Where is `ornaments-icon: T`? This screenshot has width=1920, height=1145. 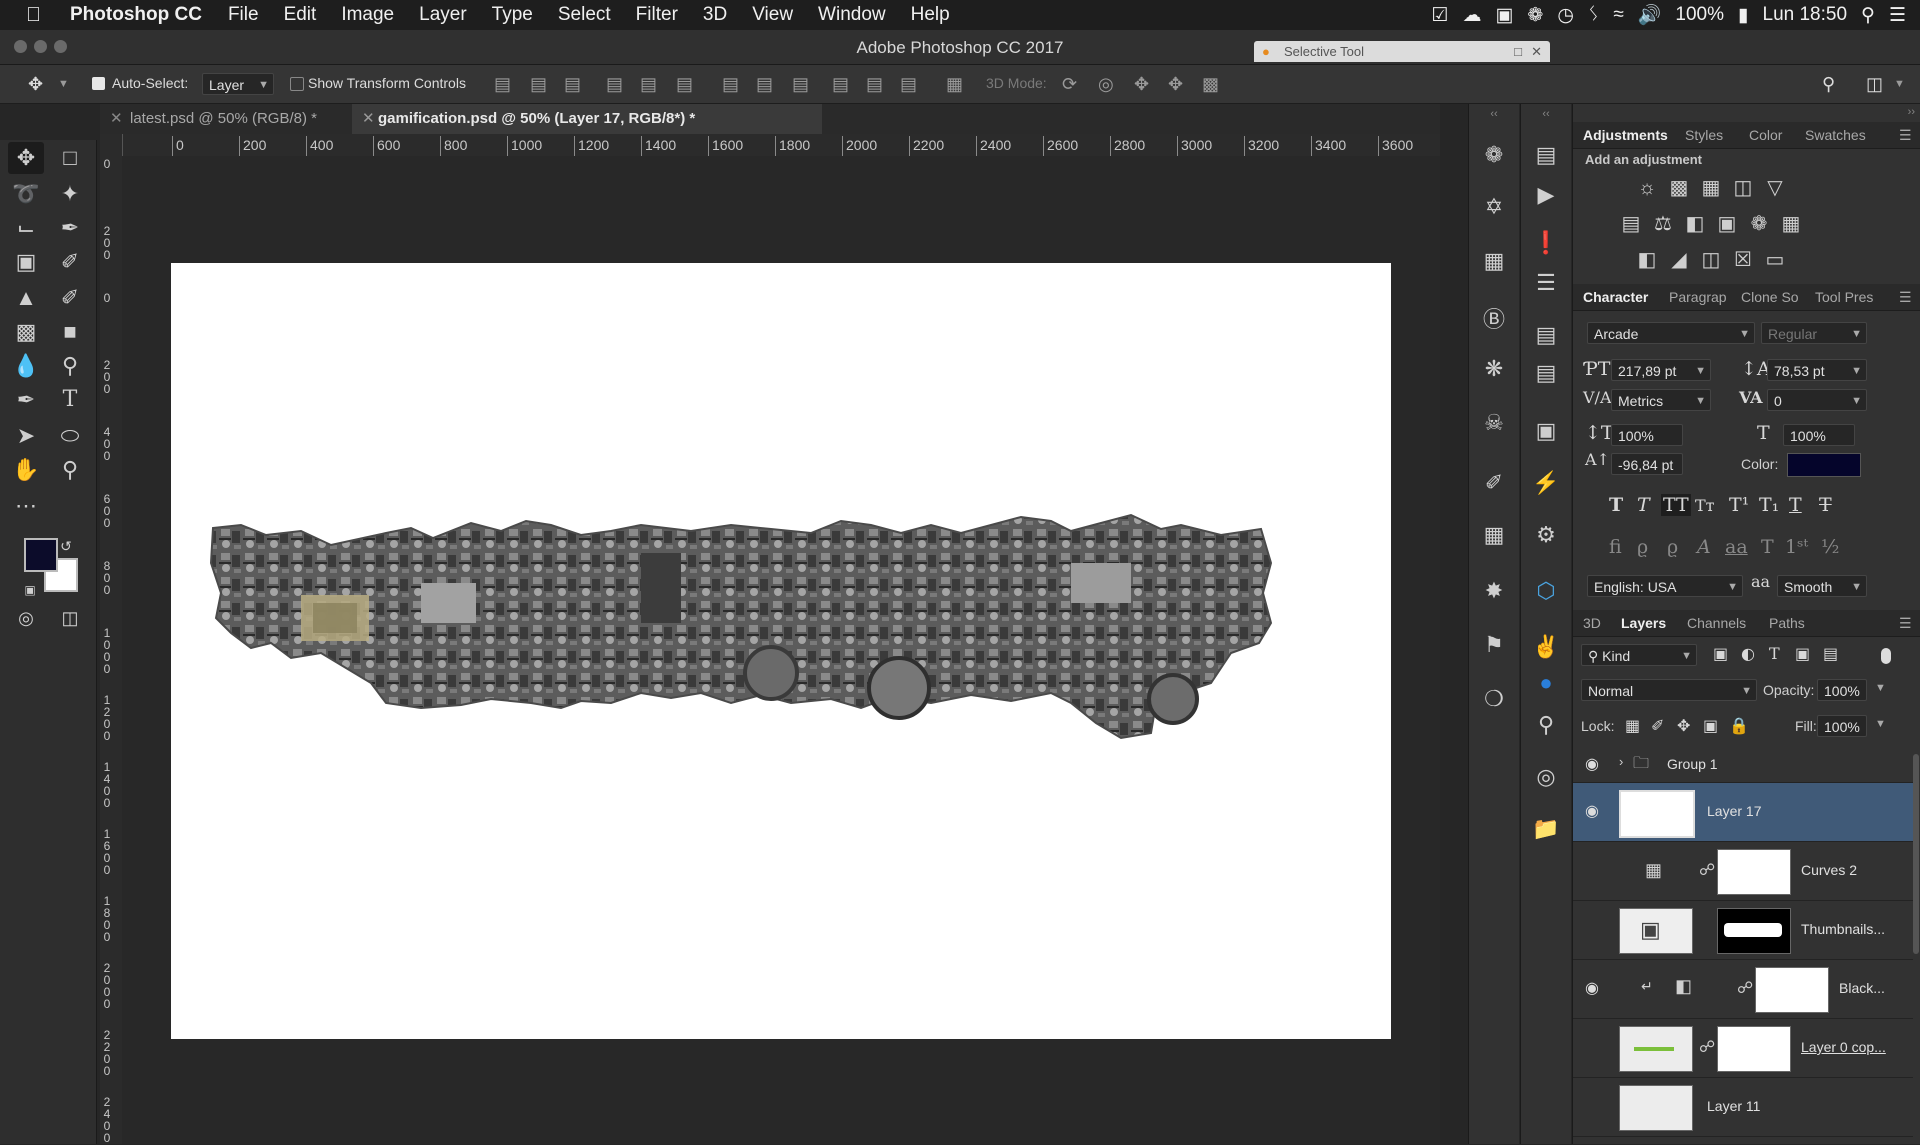
ornaments-icon: T is located at coordinates (1767, 547).